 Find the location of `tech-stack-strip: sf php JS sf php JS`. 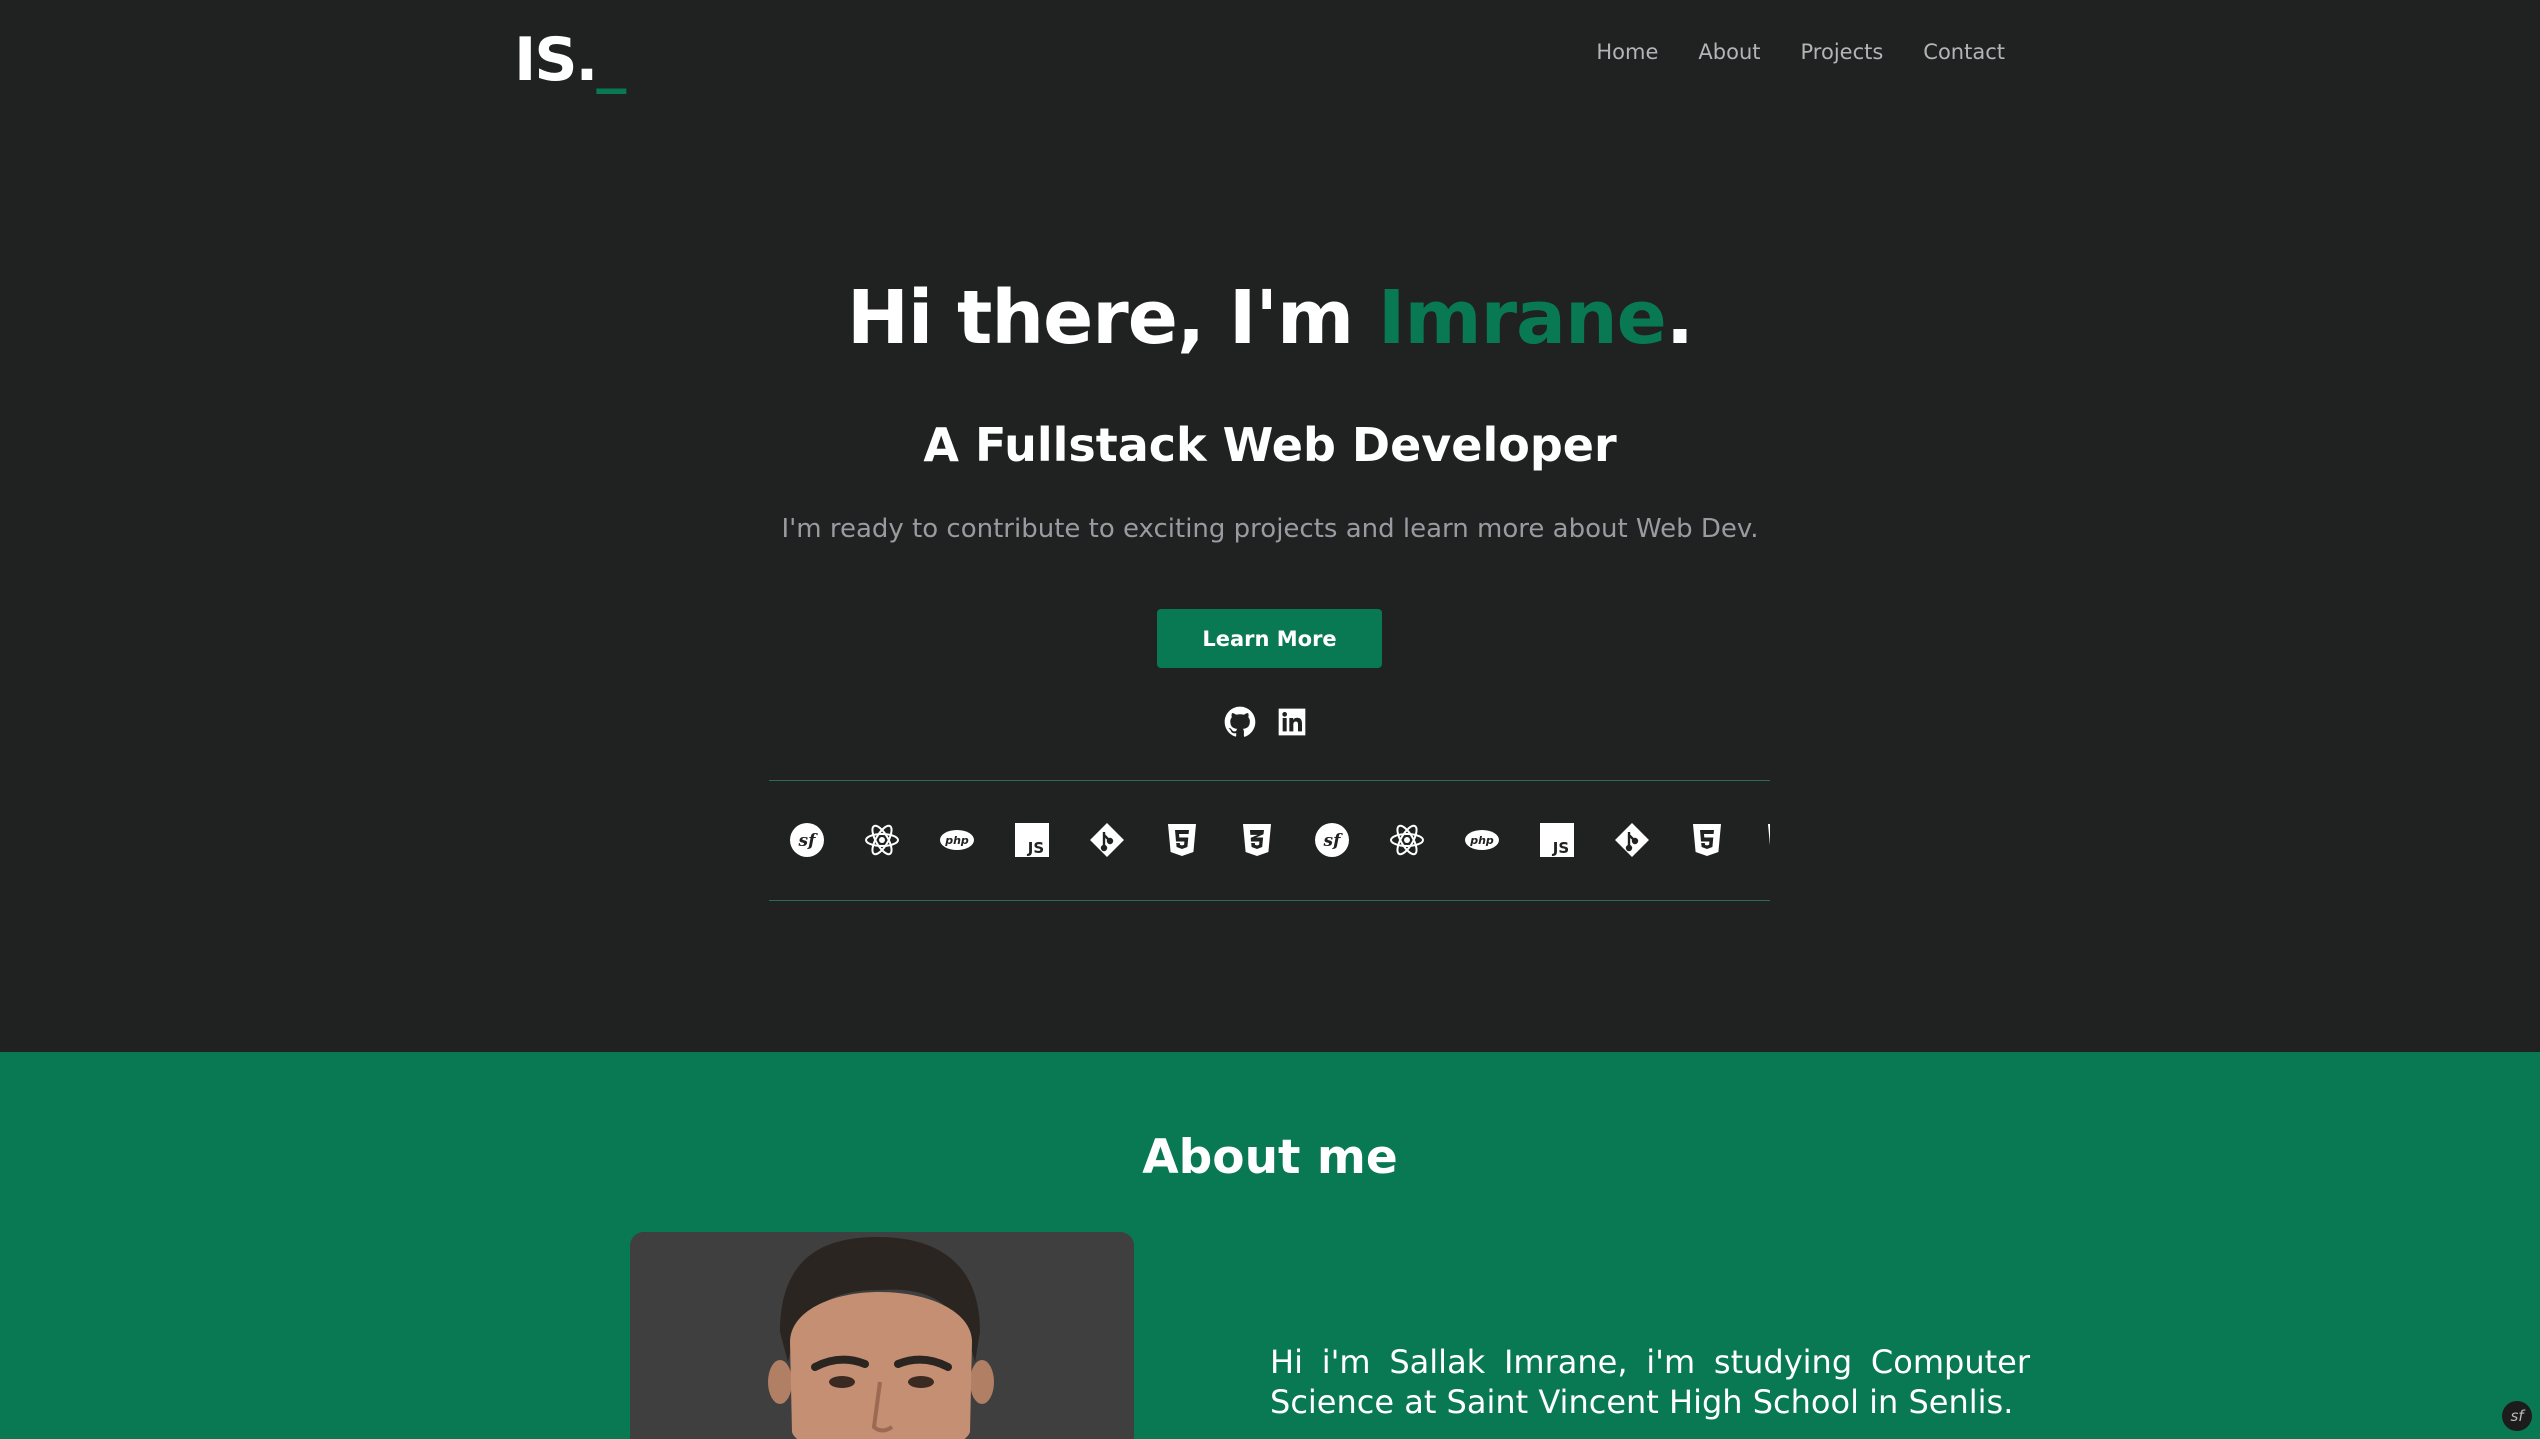

tech-stack-strip: sf php JS sf php JS is located at coordinates (1269, 840).